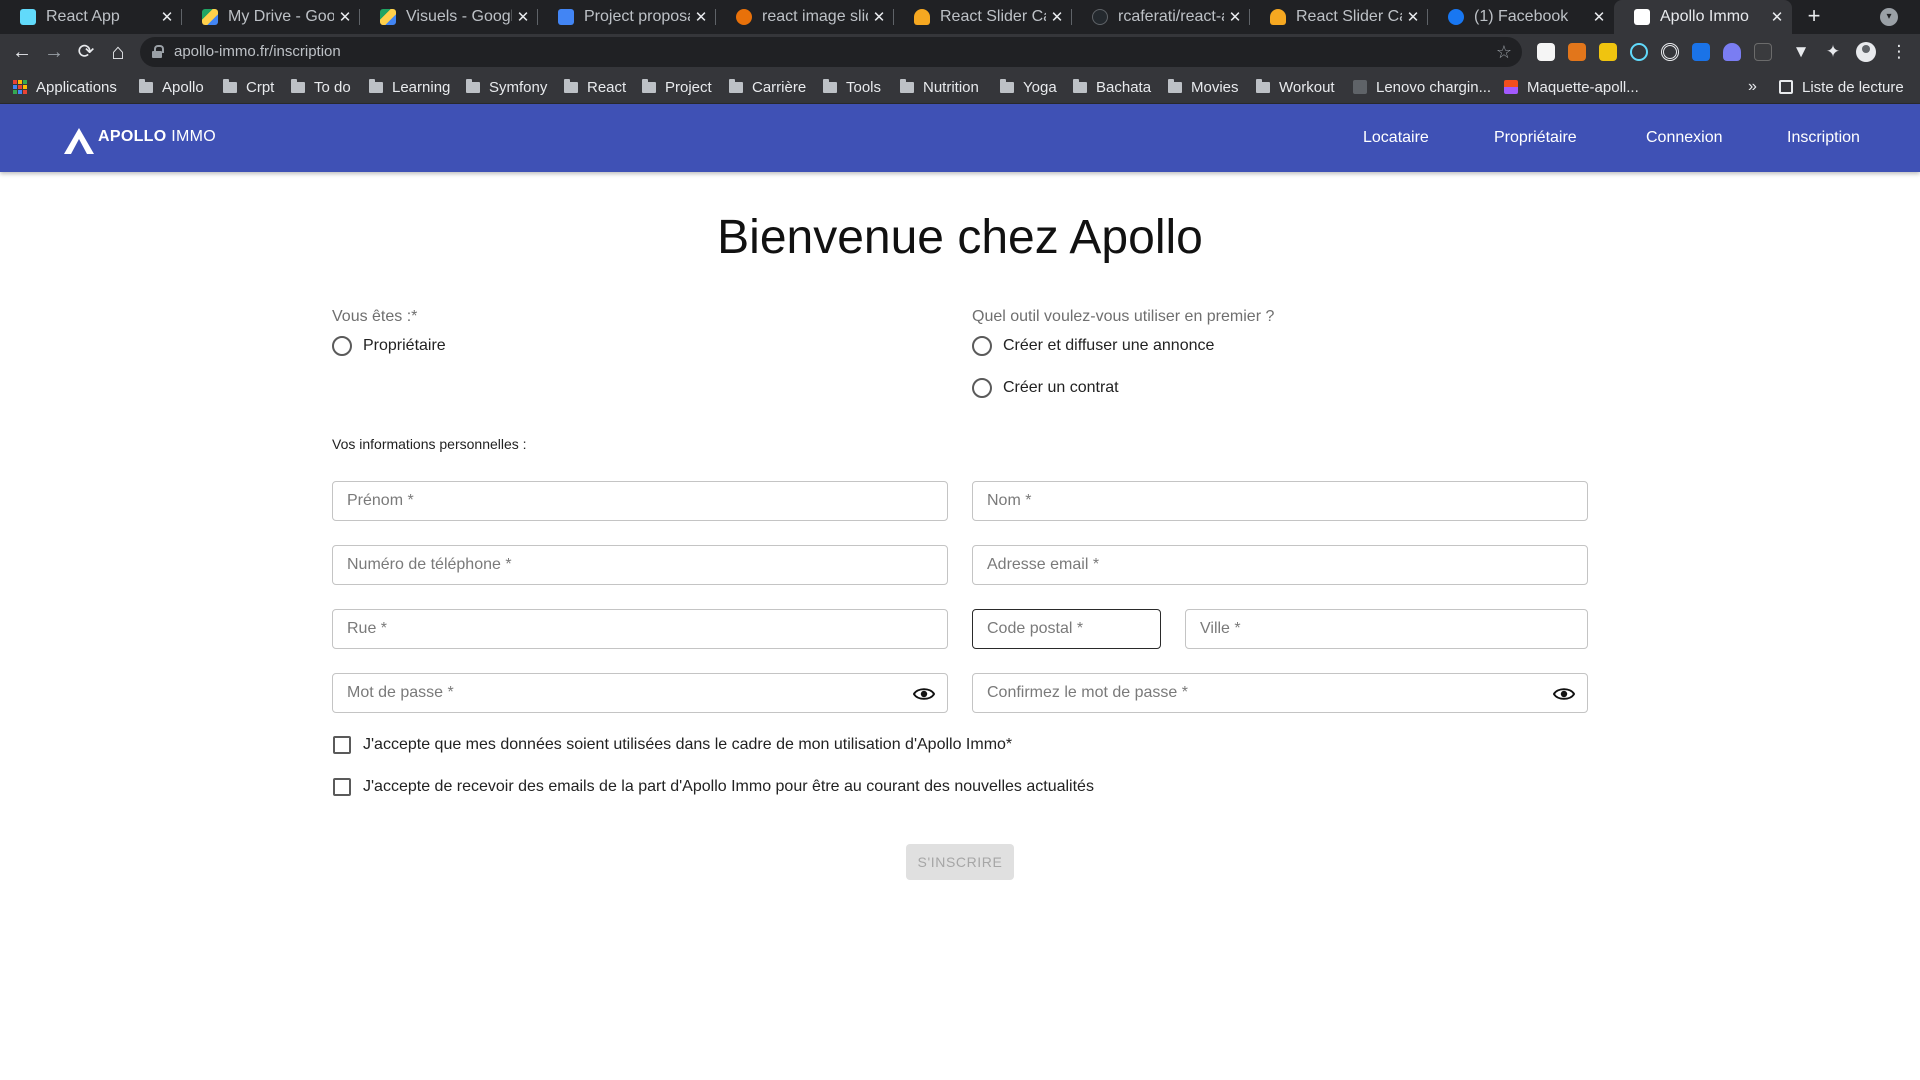 The height and width of the screenshot is (1080, 1920). Describe the element at coordinates (1732, 52) in the screenshot. I see `shield-icon` at that location.